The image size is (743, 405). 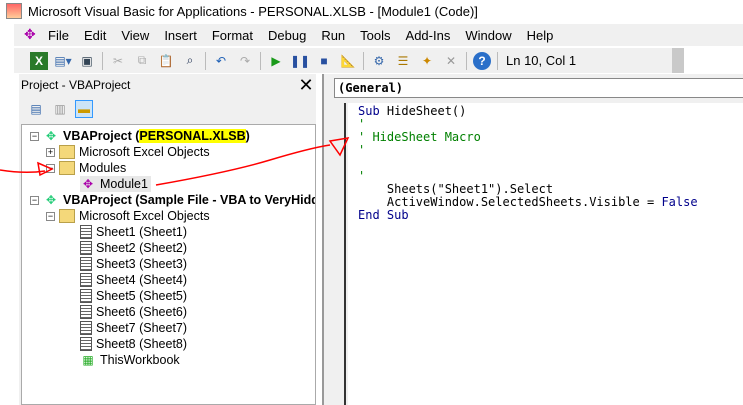 I want to click on tree-excel-objects-1: + Microsoft Excel Objects, so click(x=128, y=152).